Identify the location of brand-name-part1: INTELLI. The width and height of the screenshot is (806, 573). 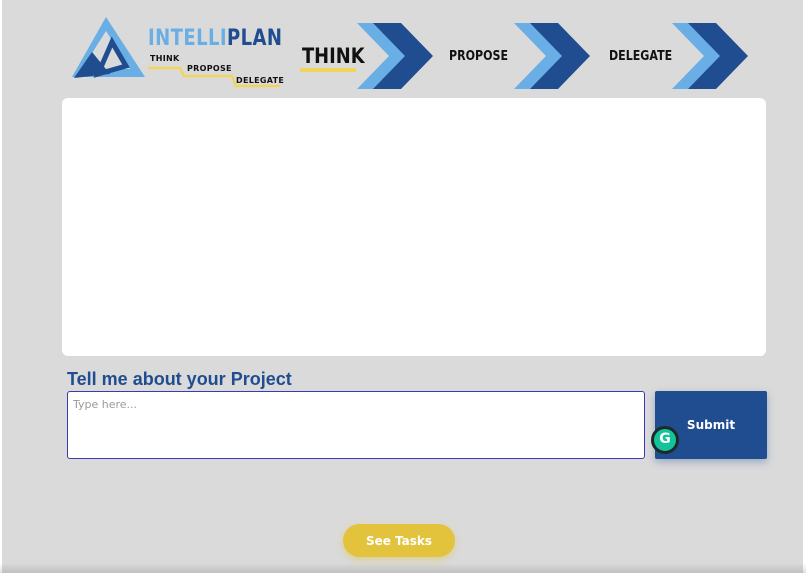
(188, 38).